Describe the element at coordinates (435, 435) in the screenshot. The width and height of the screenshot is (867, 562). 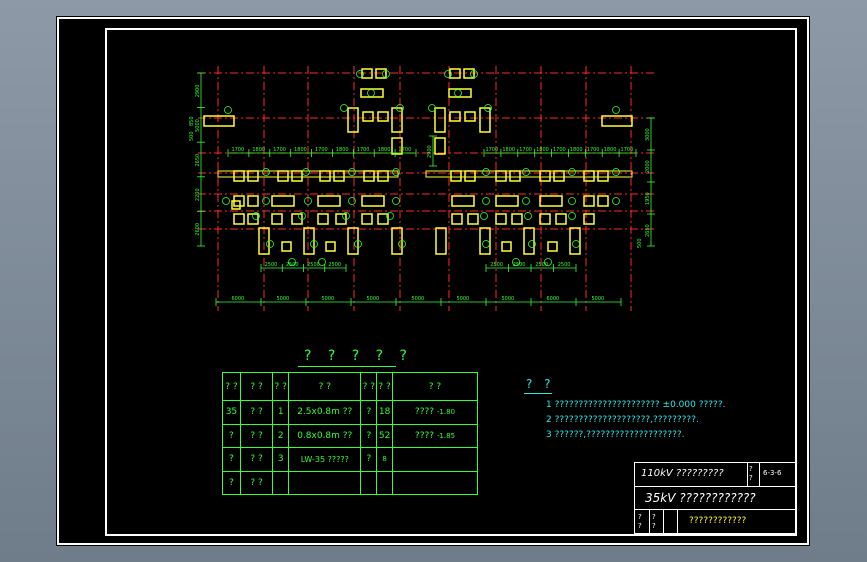
I see `table-cell: ???? -1.85` at that location.